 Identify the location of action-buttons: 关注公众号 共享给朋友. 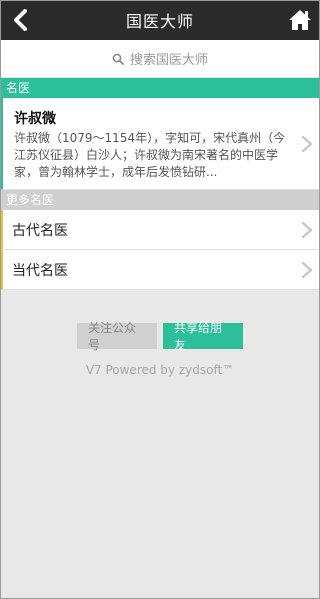
(160, 336).